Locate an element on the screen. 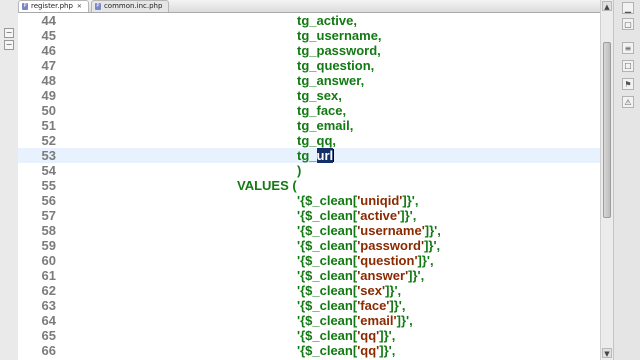 The height and width of the screenshot is (360, 640). line-number: 56 is located at coordinates (48, 200).